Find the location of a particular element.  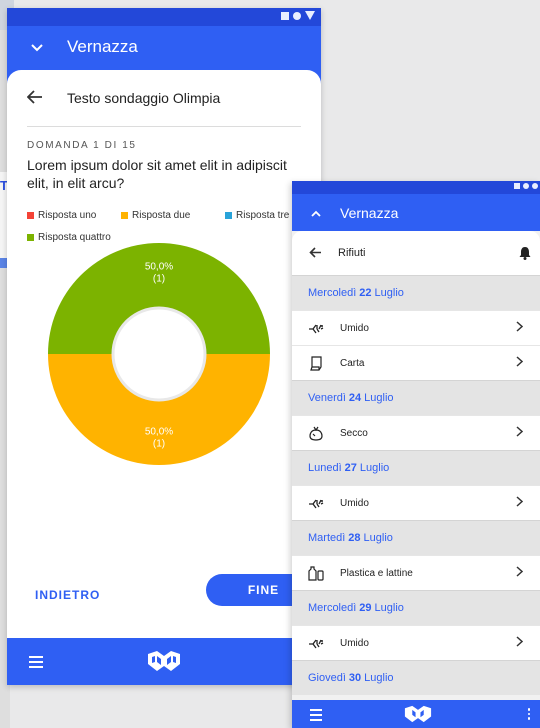

waste-item: Secco is located at coordinates (416, 432).